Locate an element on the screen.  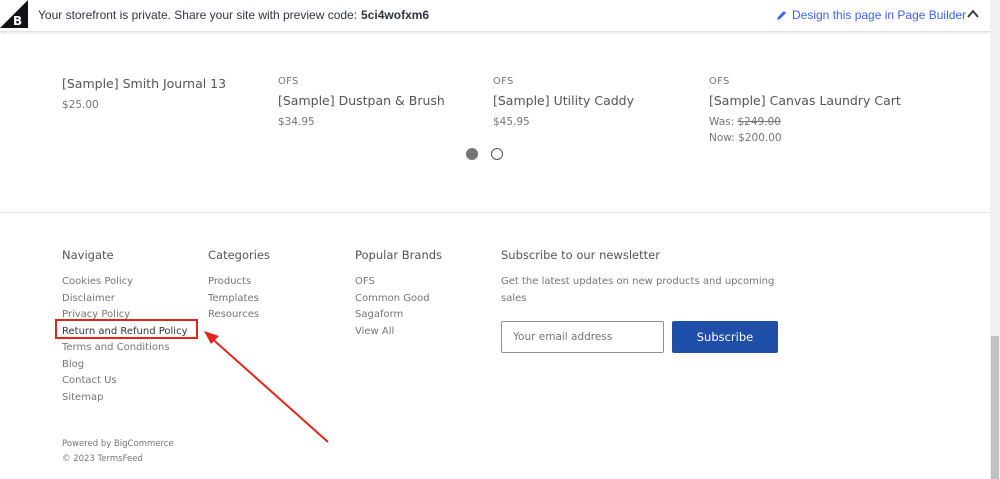
product-card: OFS [Sample] Dustpan & Brush $34.95 is located at coordinates (361, 102).